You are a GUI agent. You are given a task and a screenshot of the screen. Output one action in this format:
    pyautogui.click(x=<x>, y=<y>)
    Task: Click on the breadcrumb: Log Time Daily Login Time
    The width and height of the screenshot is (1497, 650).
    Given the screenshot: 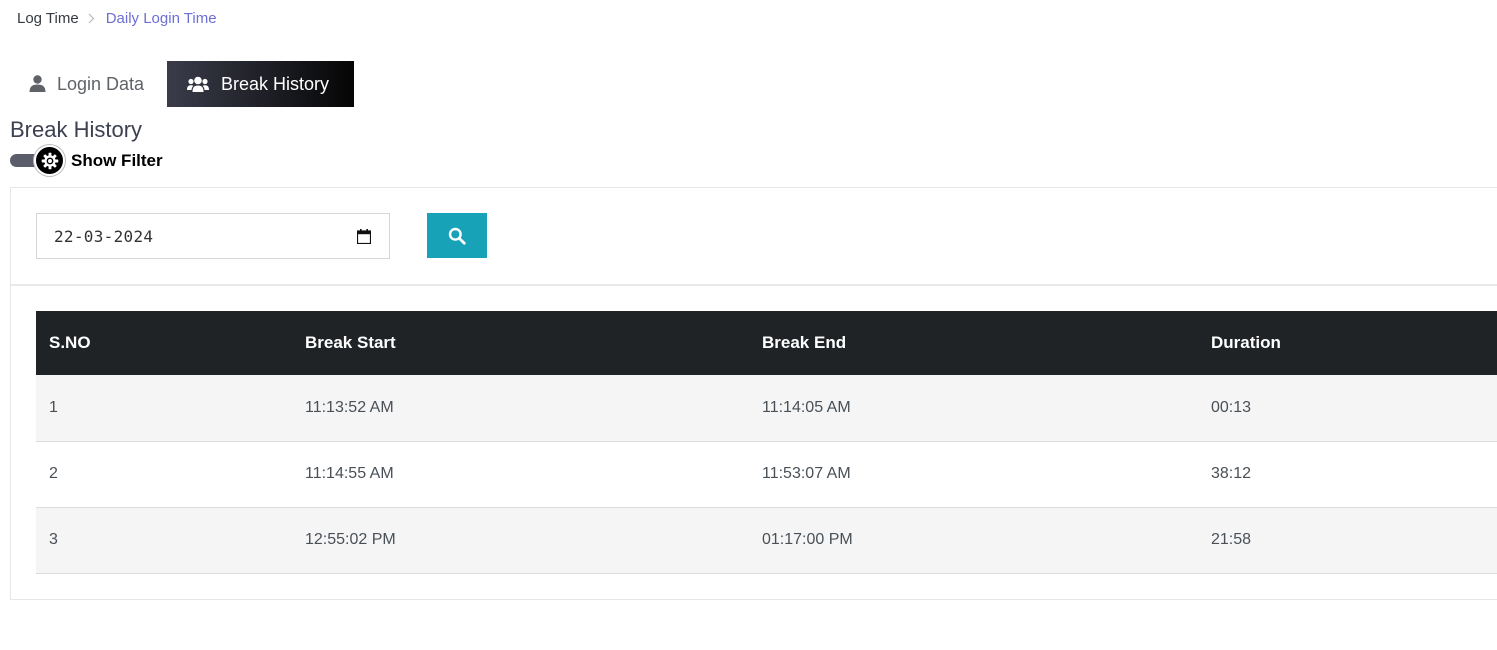 What is the action you would take?
    pyautogui.click(x=117, y=18)
    